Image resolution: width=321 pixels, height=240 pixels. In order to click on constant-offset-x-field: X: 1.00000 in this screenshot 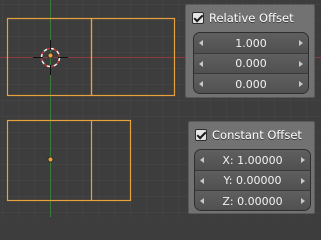, I will do `click(252, 160)`.